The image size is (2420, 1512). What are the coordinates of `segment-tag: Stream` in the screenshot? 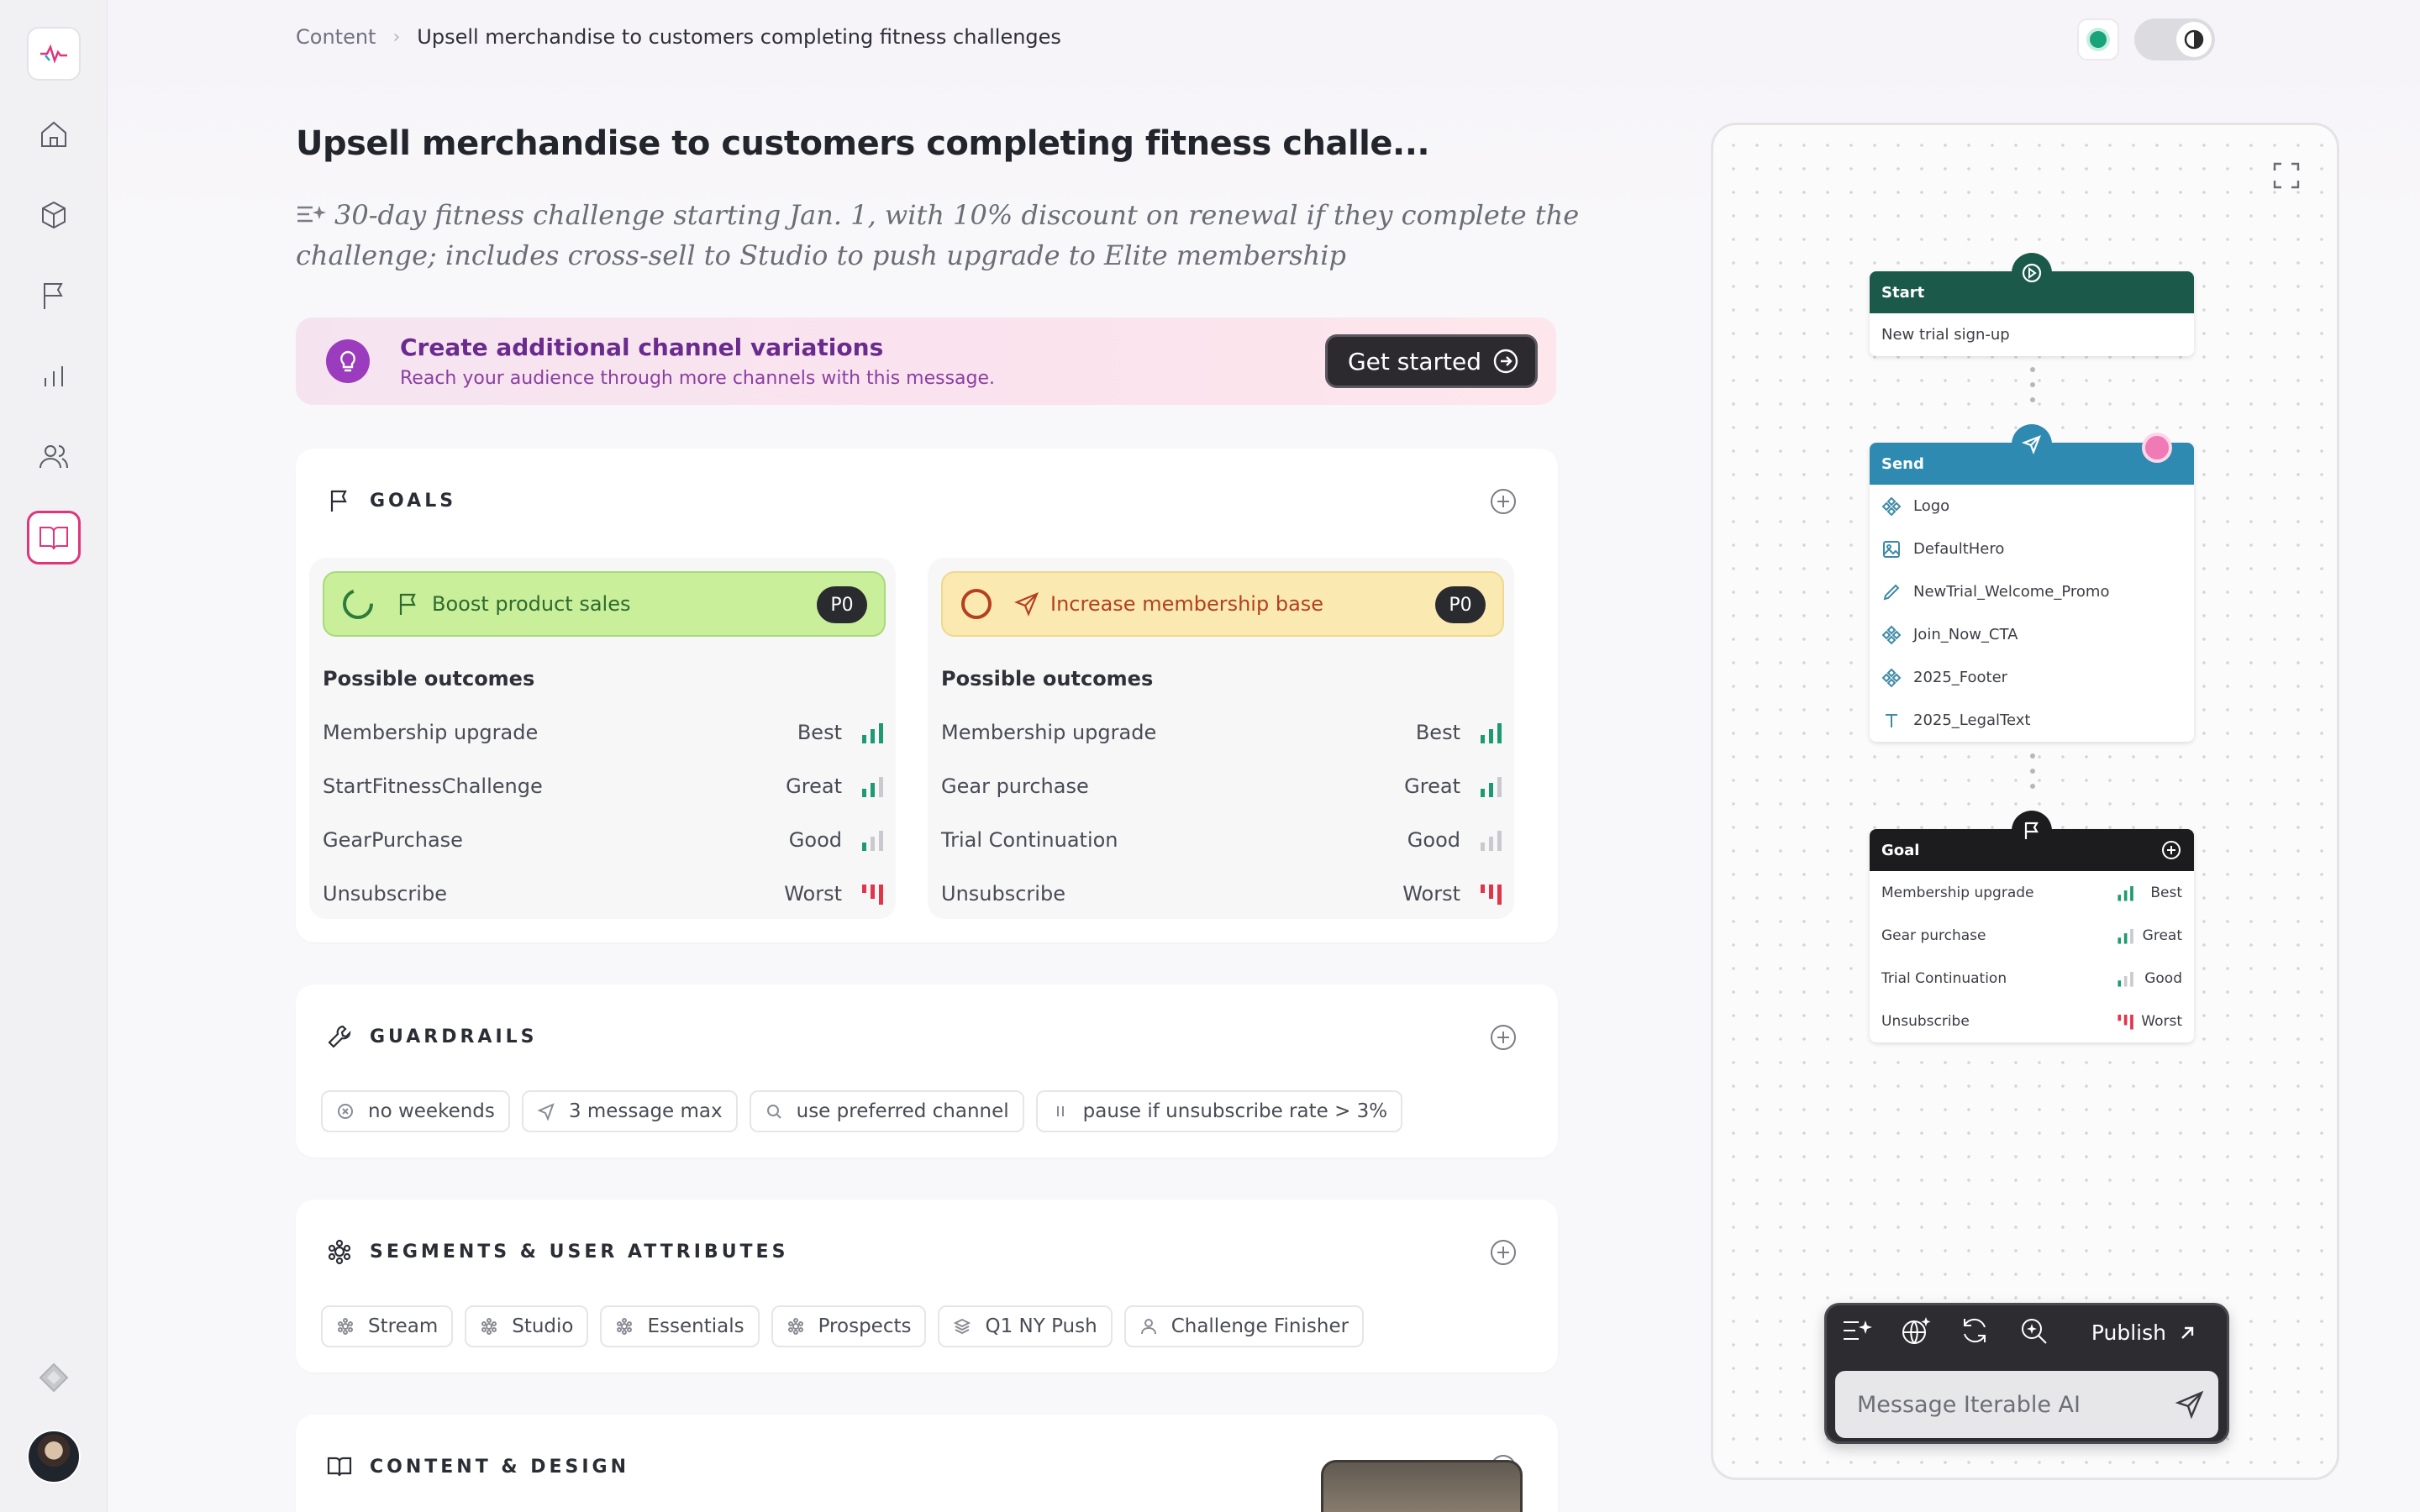 It's located at (387, 1326).